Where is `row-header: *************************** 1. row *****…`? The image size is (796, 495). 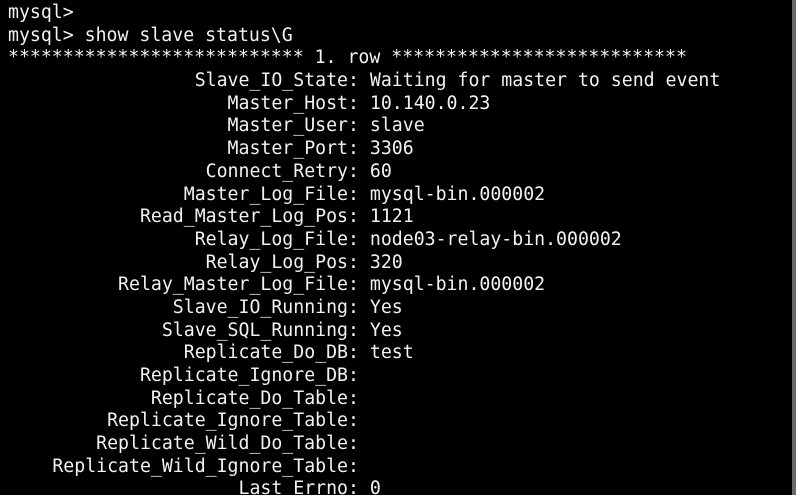
row-header: *************************** 1. row *****… is located at coordinates (347, 58).